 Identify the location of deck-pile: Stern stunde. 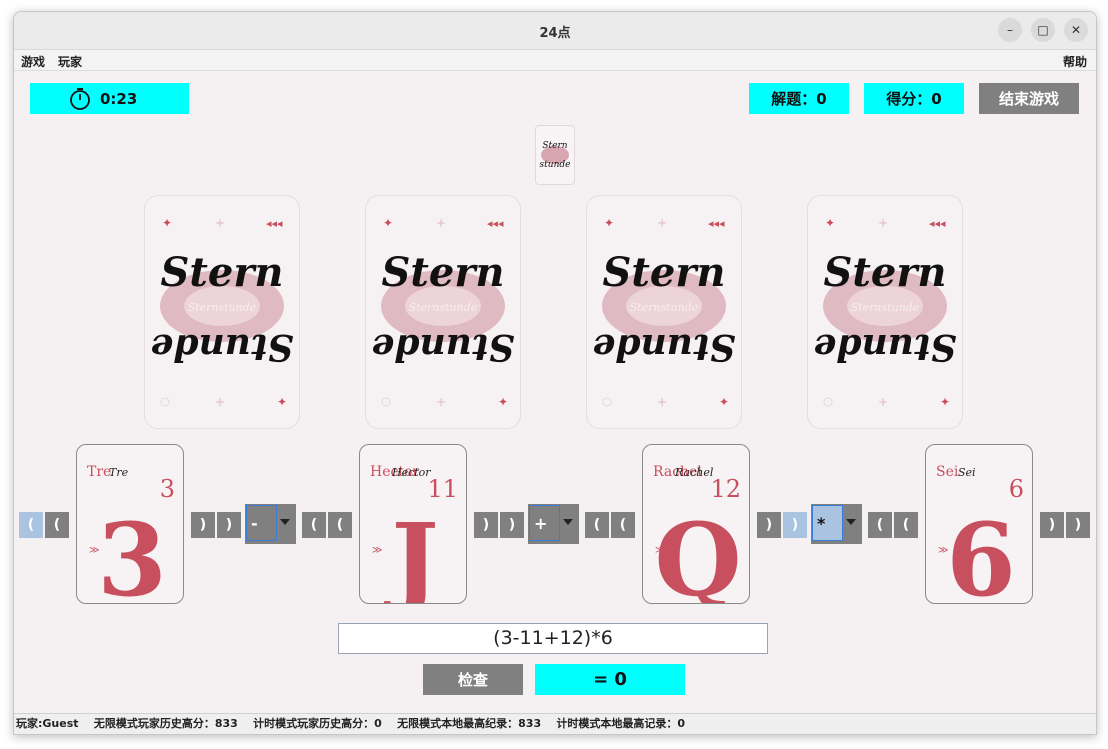
(555, 155).